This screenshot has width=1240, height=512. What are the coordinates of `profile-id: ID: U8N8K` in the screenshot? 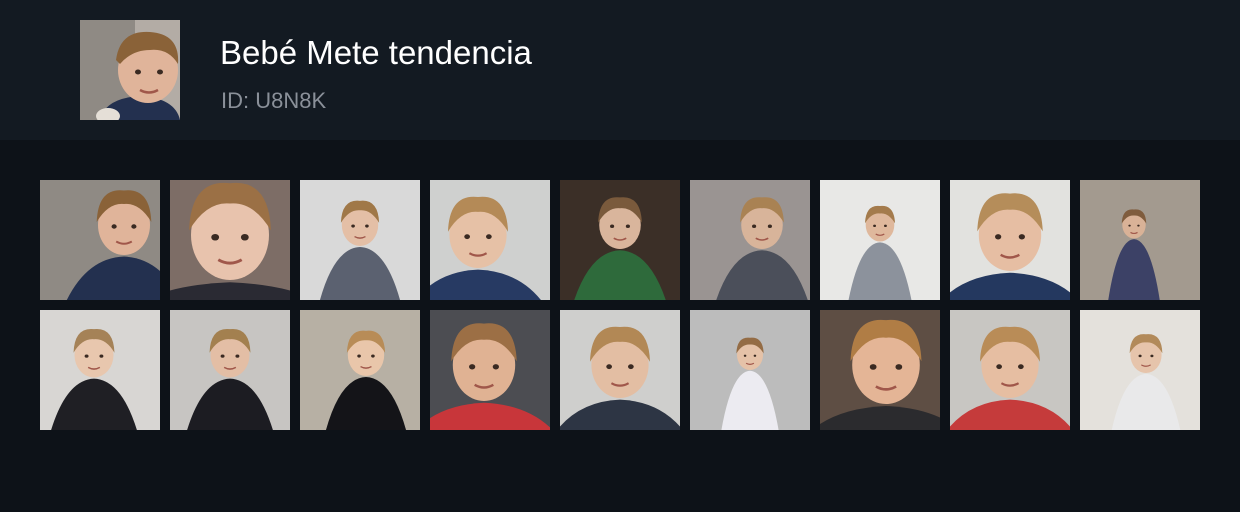 It's located at (274, 100).